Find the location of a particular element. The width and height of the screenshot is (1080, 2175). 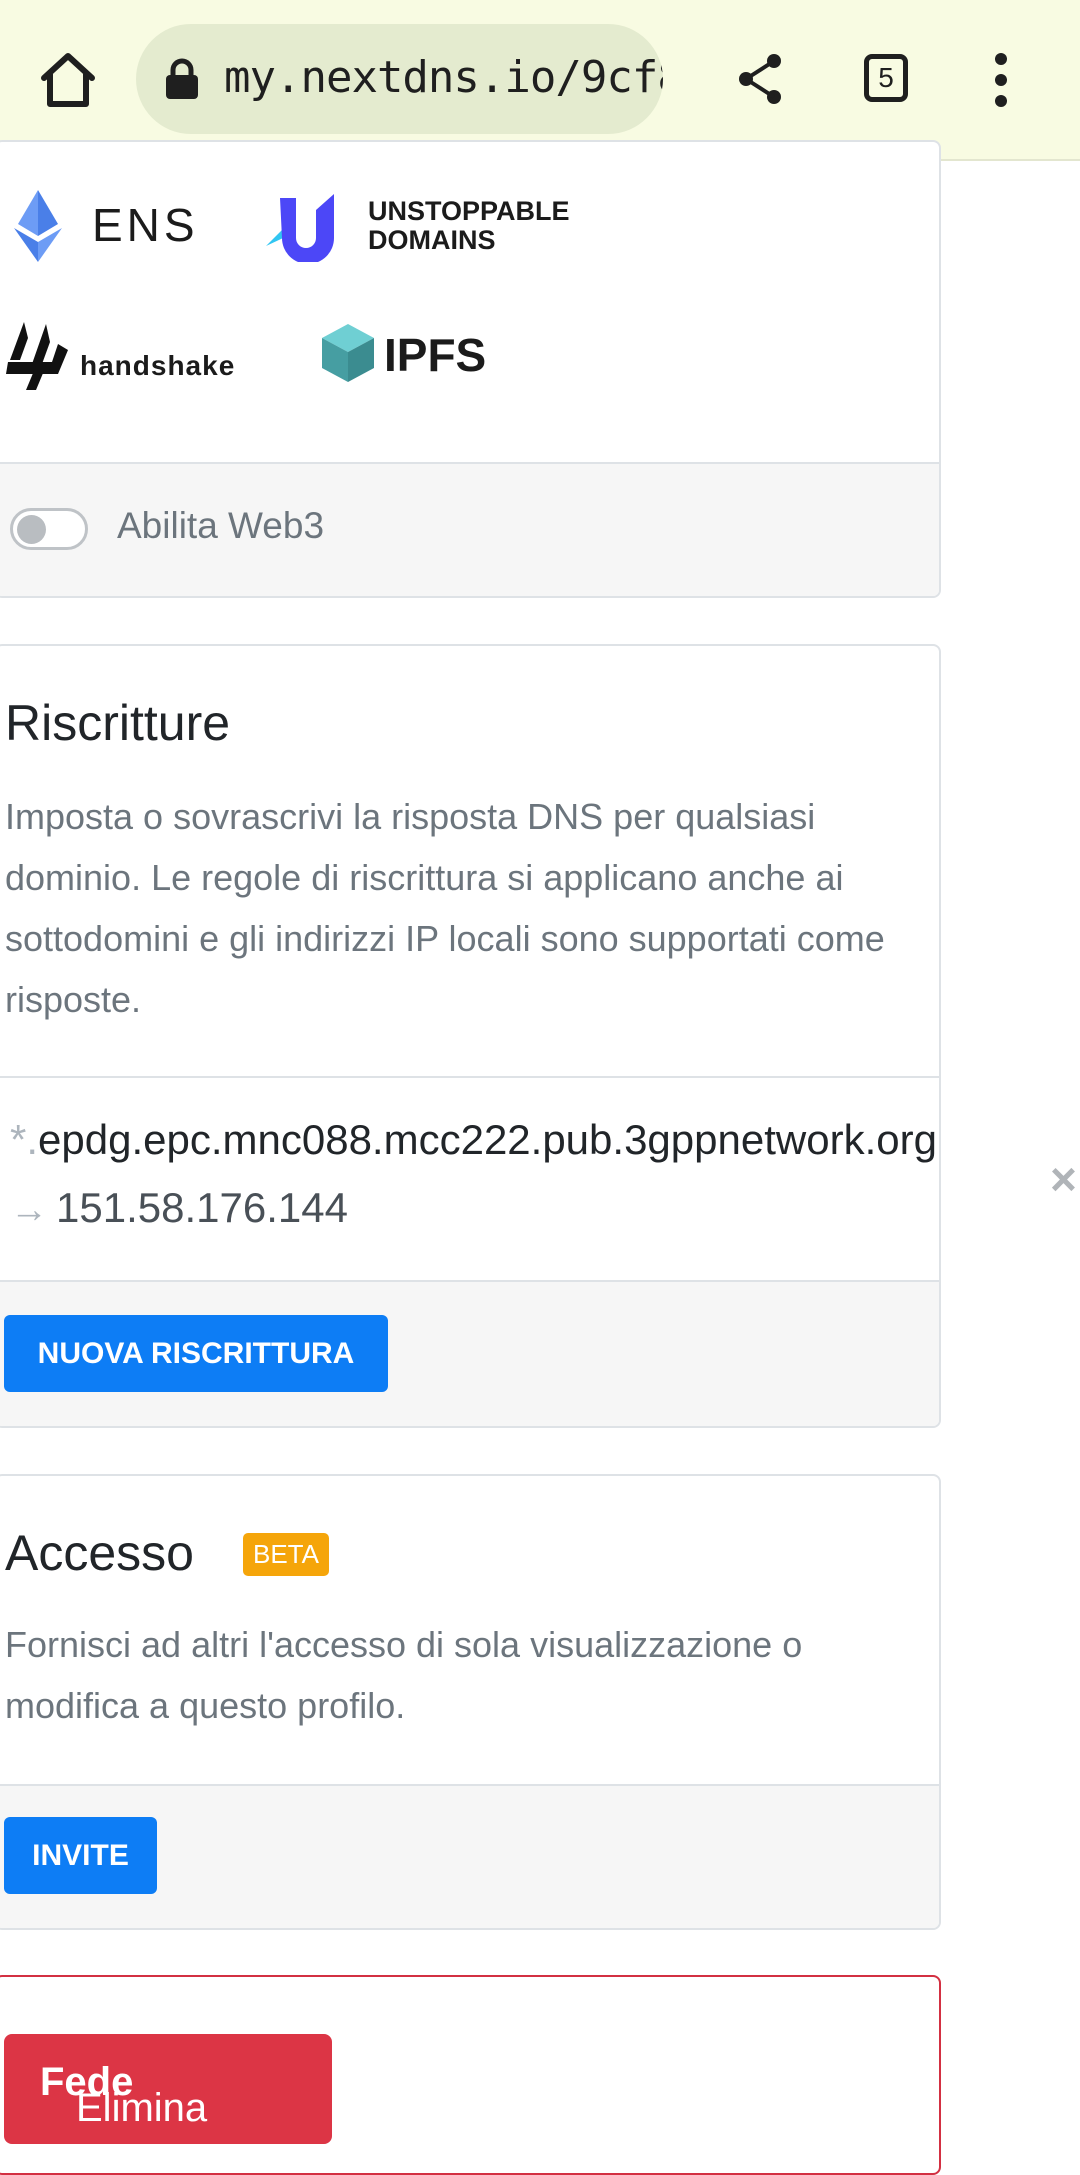

delete-profile-button: Elimina Fede is located at coordinates (168, 2089).